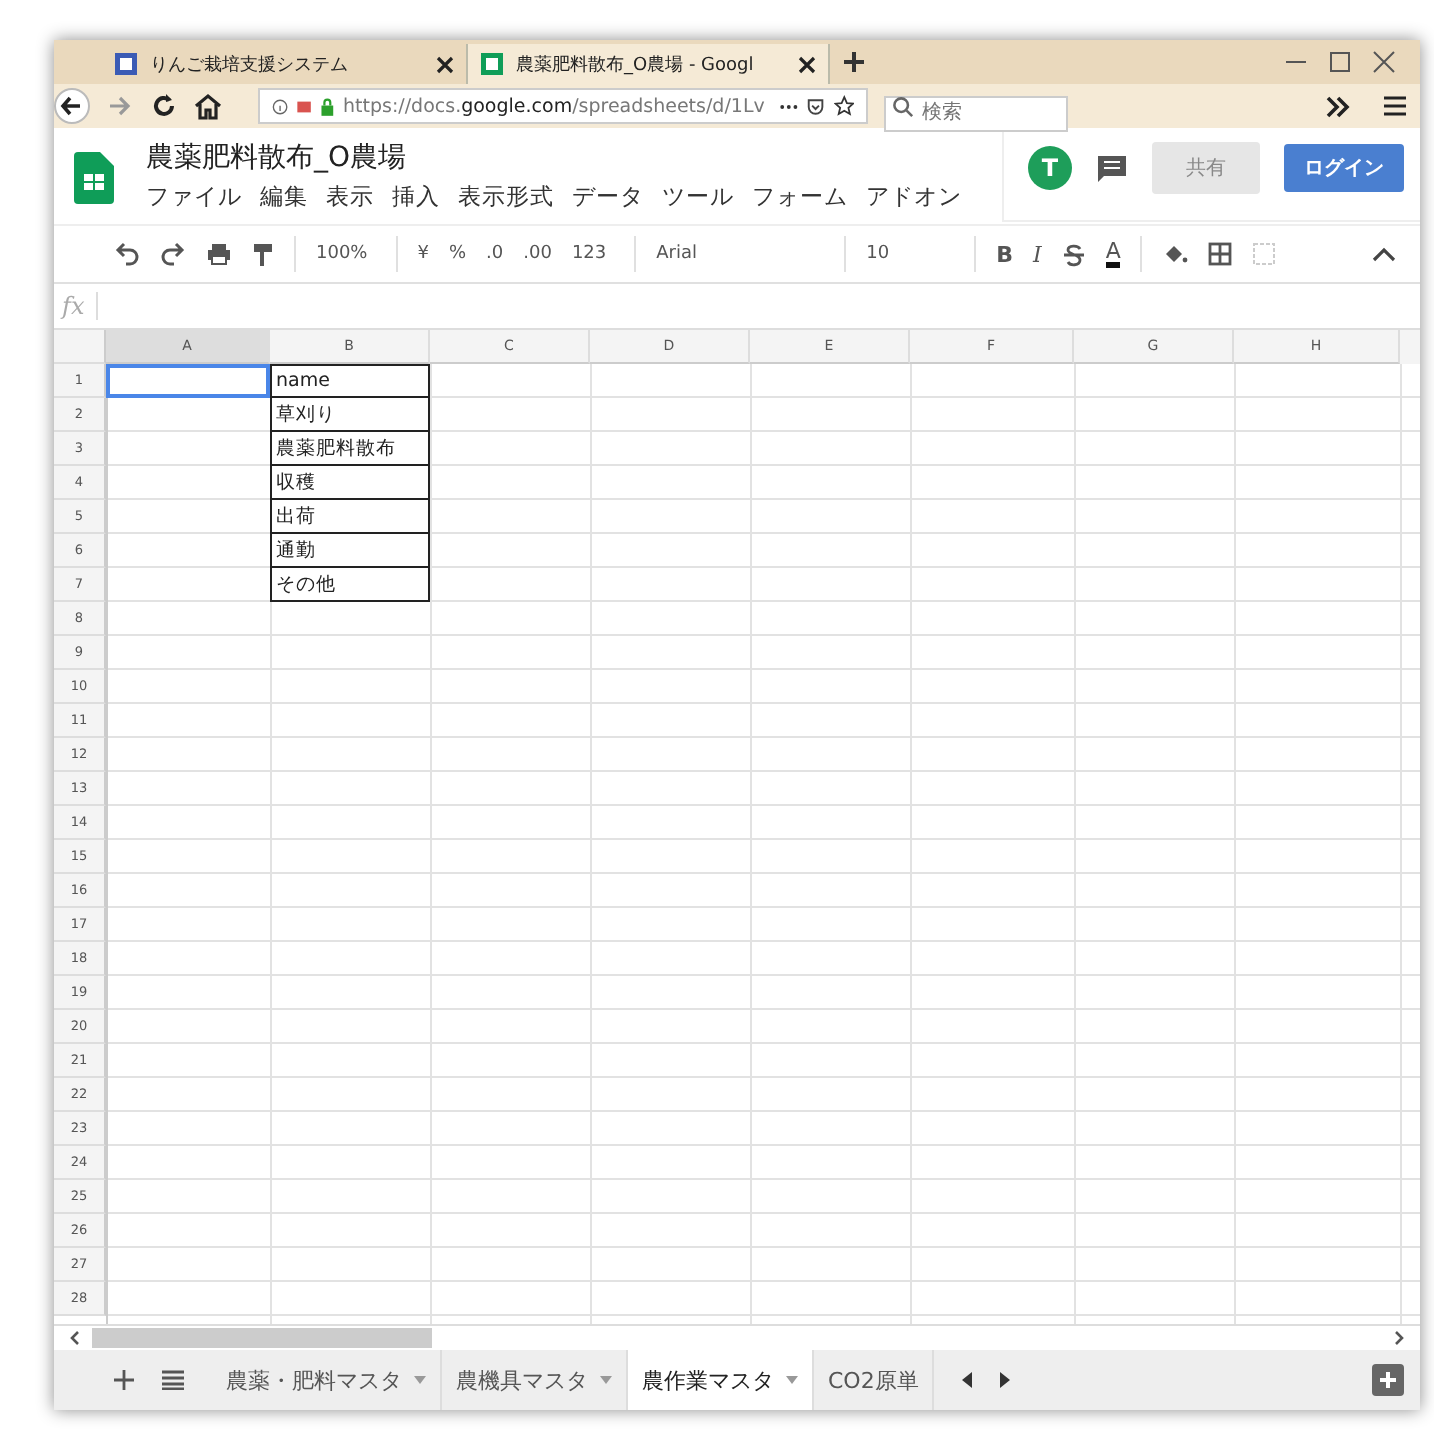  Describe the element at coordinates (1344, 168) in the screenshot. I see `login-button: ログイン` at that location.